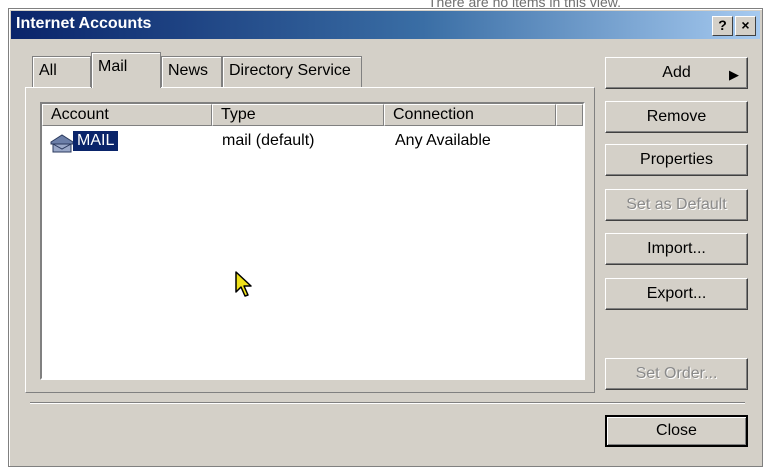  I want to click on column-header-connection: Connection, so click(470, 115).